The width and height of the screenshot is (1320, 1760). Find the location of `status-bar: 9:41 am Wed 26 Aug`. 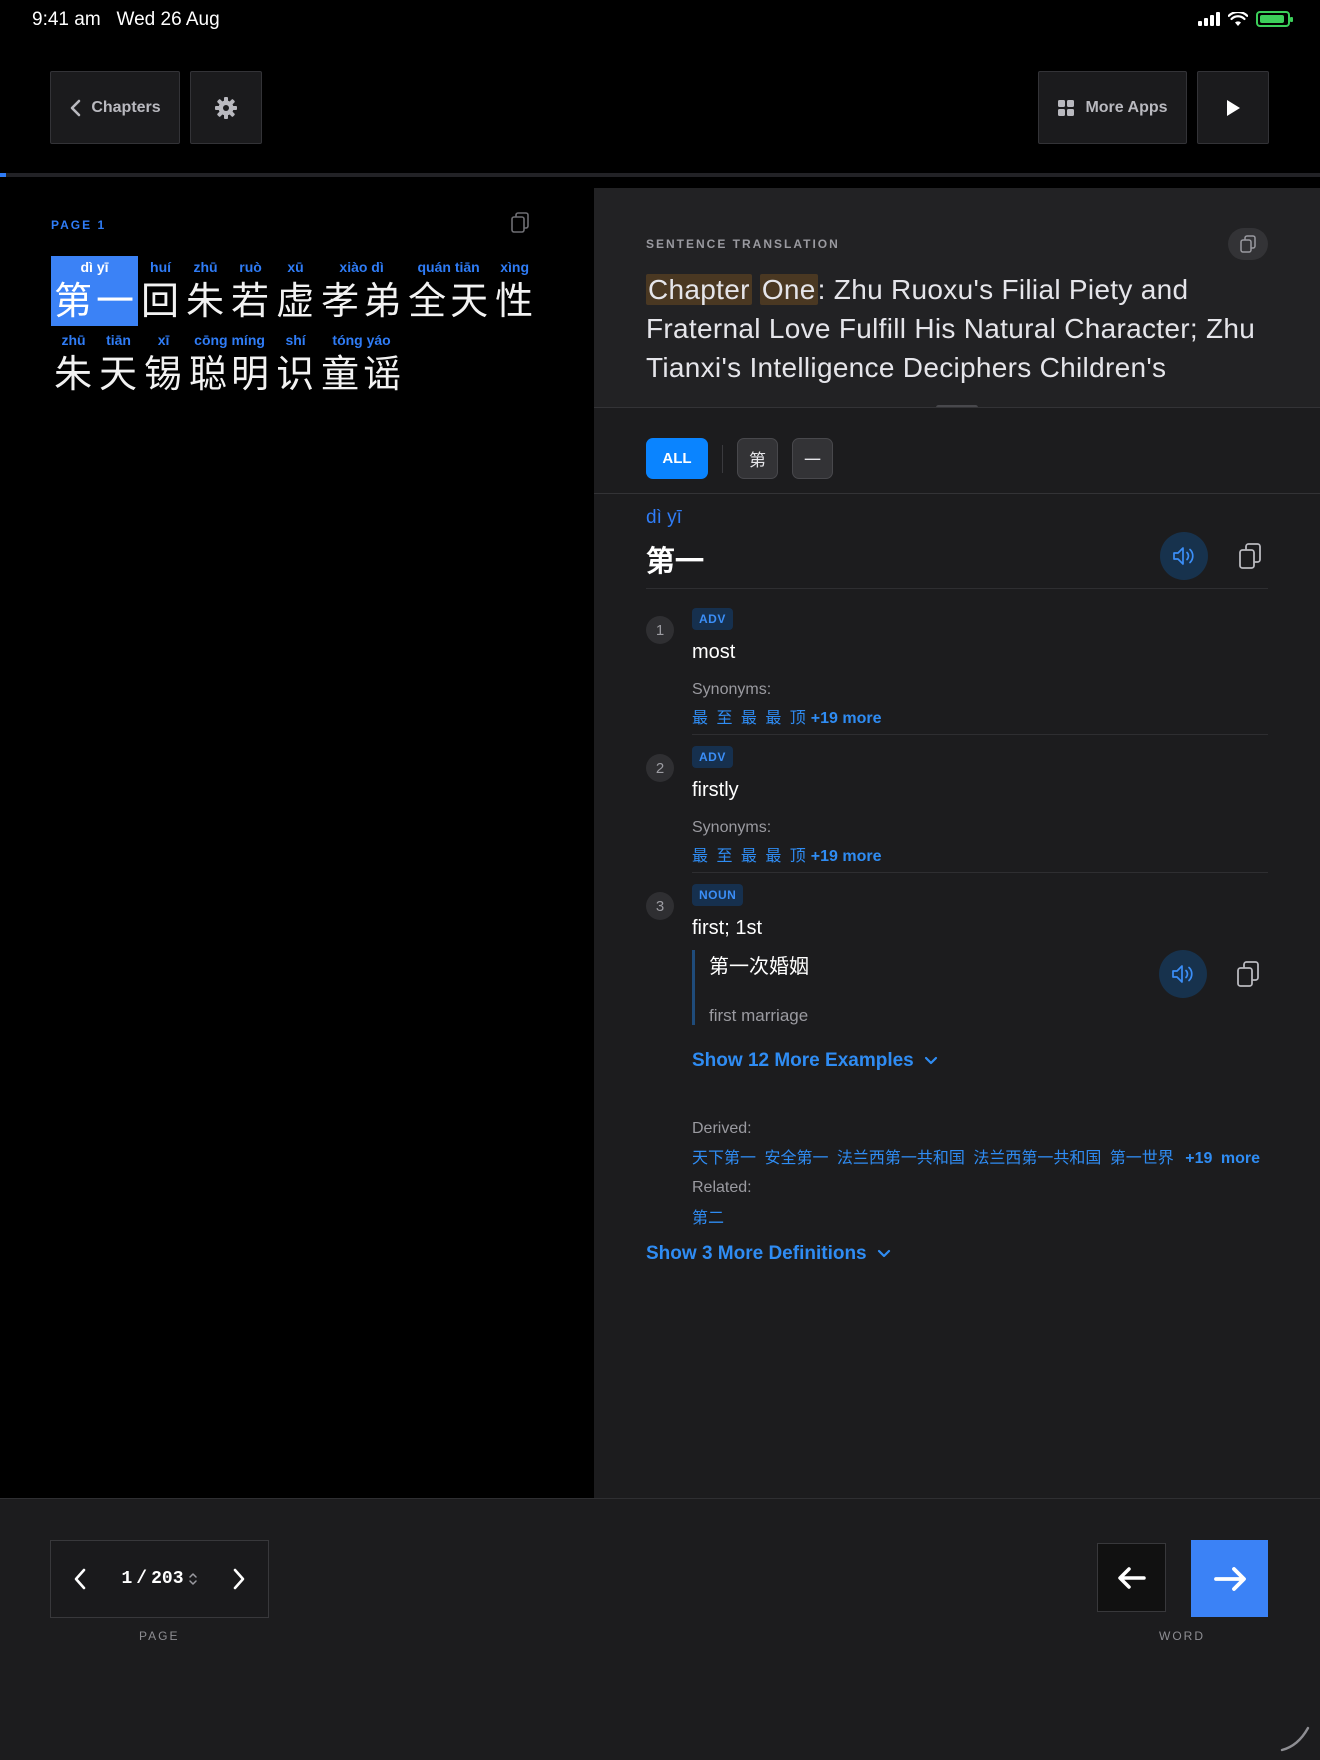

status-bar: 9:41 am Wed 26 Aug is located at coordinates (660, 20).